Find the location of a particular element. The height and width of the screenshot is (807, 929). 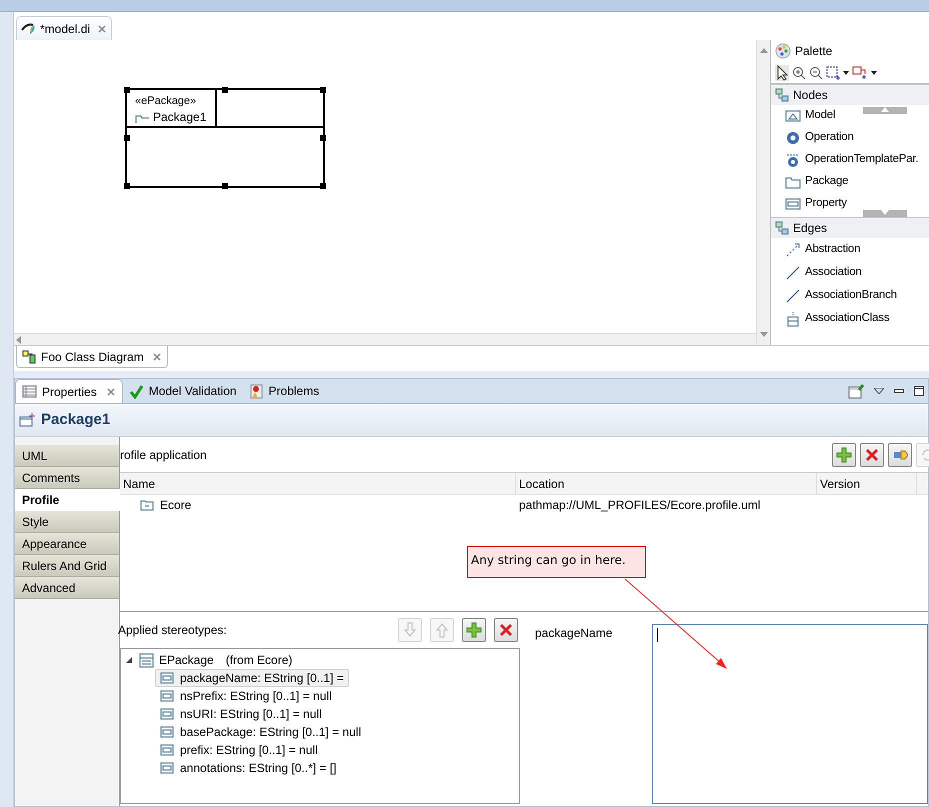

table-cell-text: pathmap://UML_PROFILES/Ecore.profile.uml is located at coordinates (640, 505).